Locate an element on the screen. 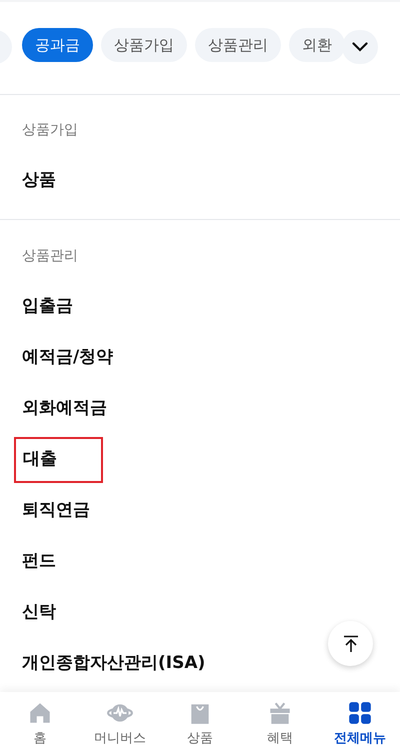 This screenshot has height=753, width=400. chevron-down-icon is located at coordinates (360, 47).